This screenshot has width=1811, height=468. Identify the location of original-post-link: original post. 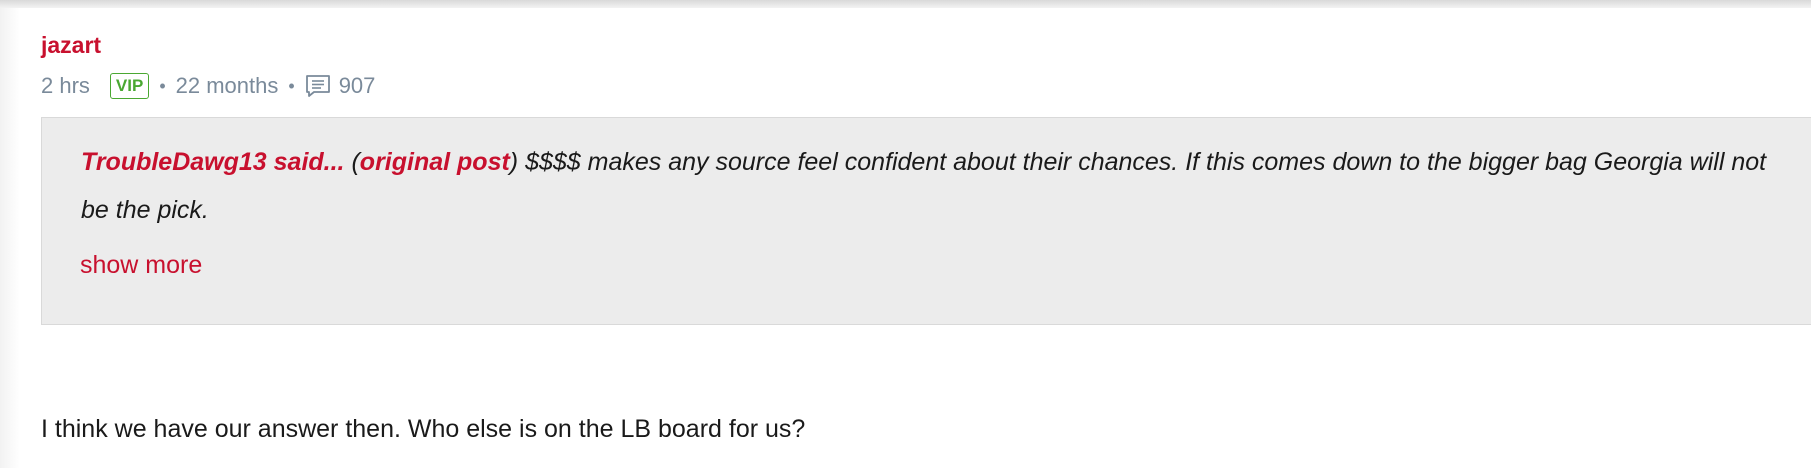
(435, 162).